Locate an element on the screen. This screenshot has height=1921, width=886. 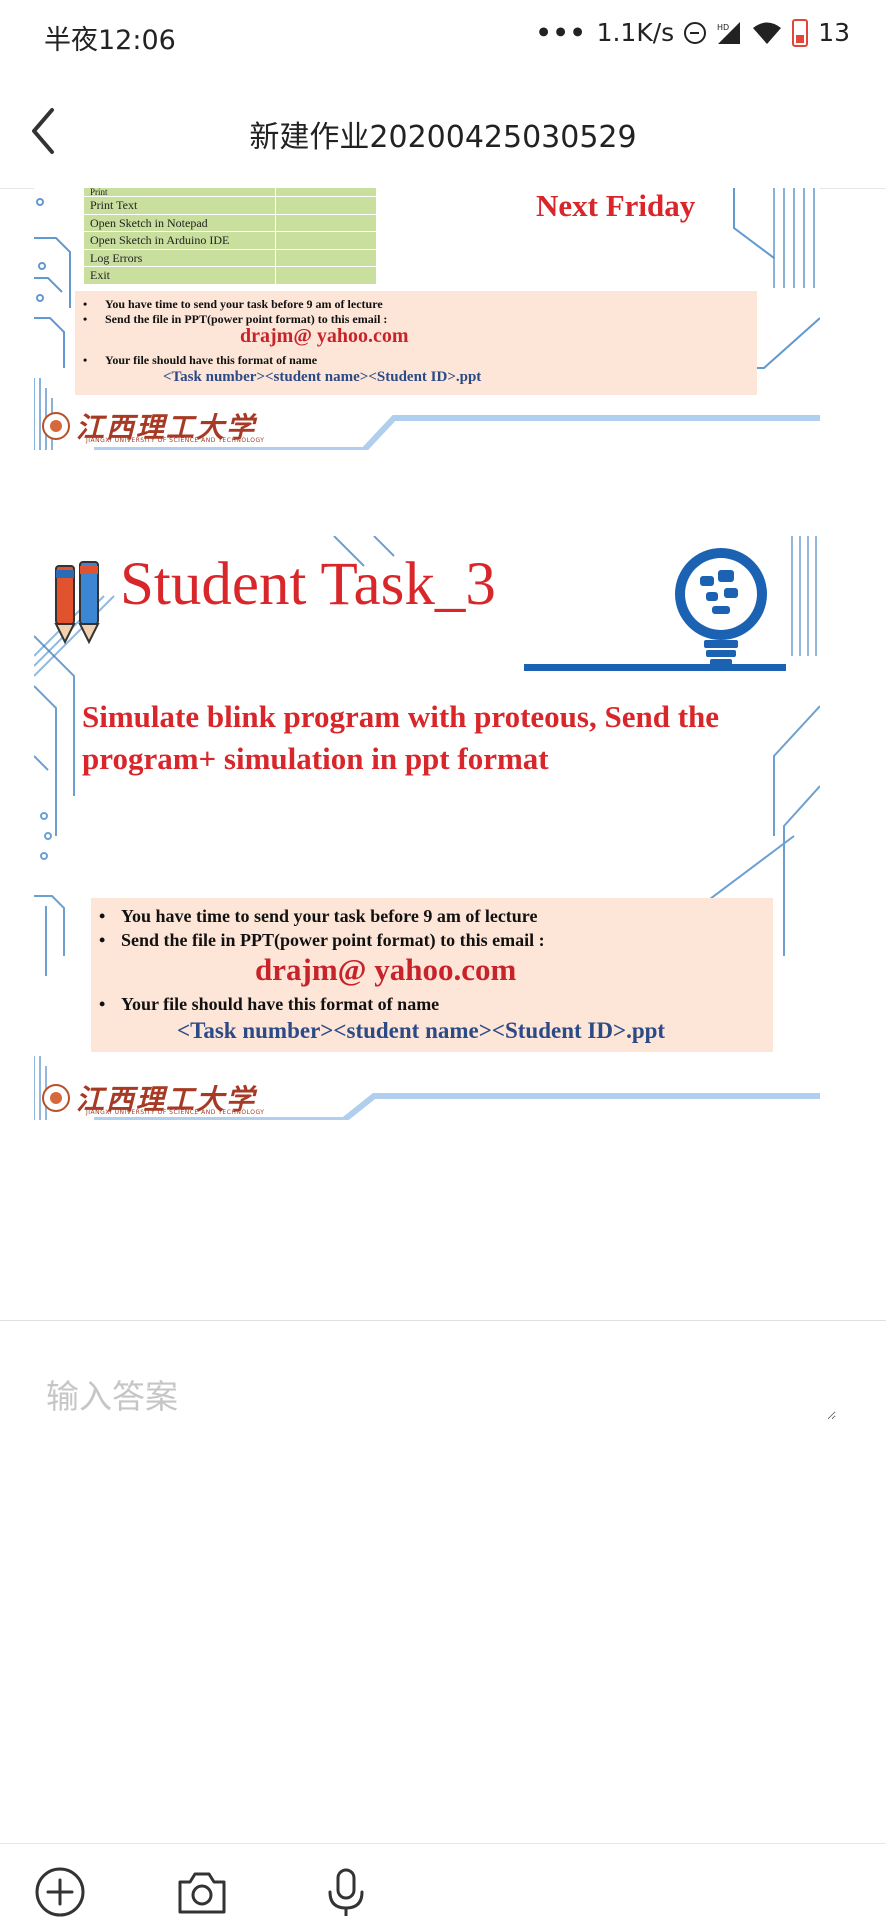
microphone-icon is located at coordinates (346, 1892).